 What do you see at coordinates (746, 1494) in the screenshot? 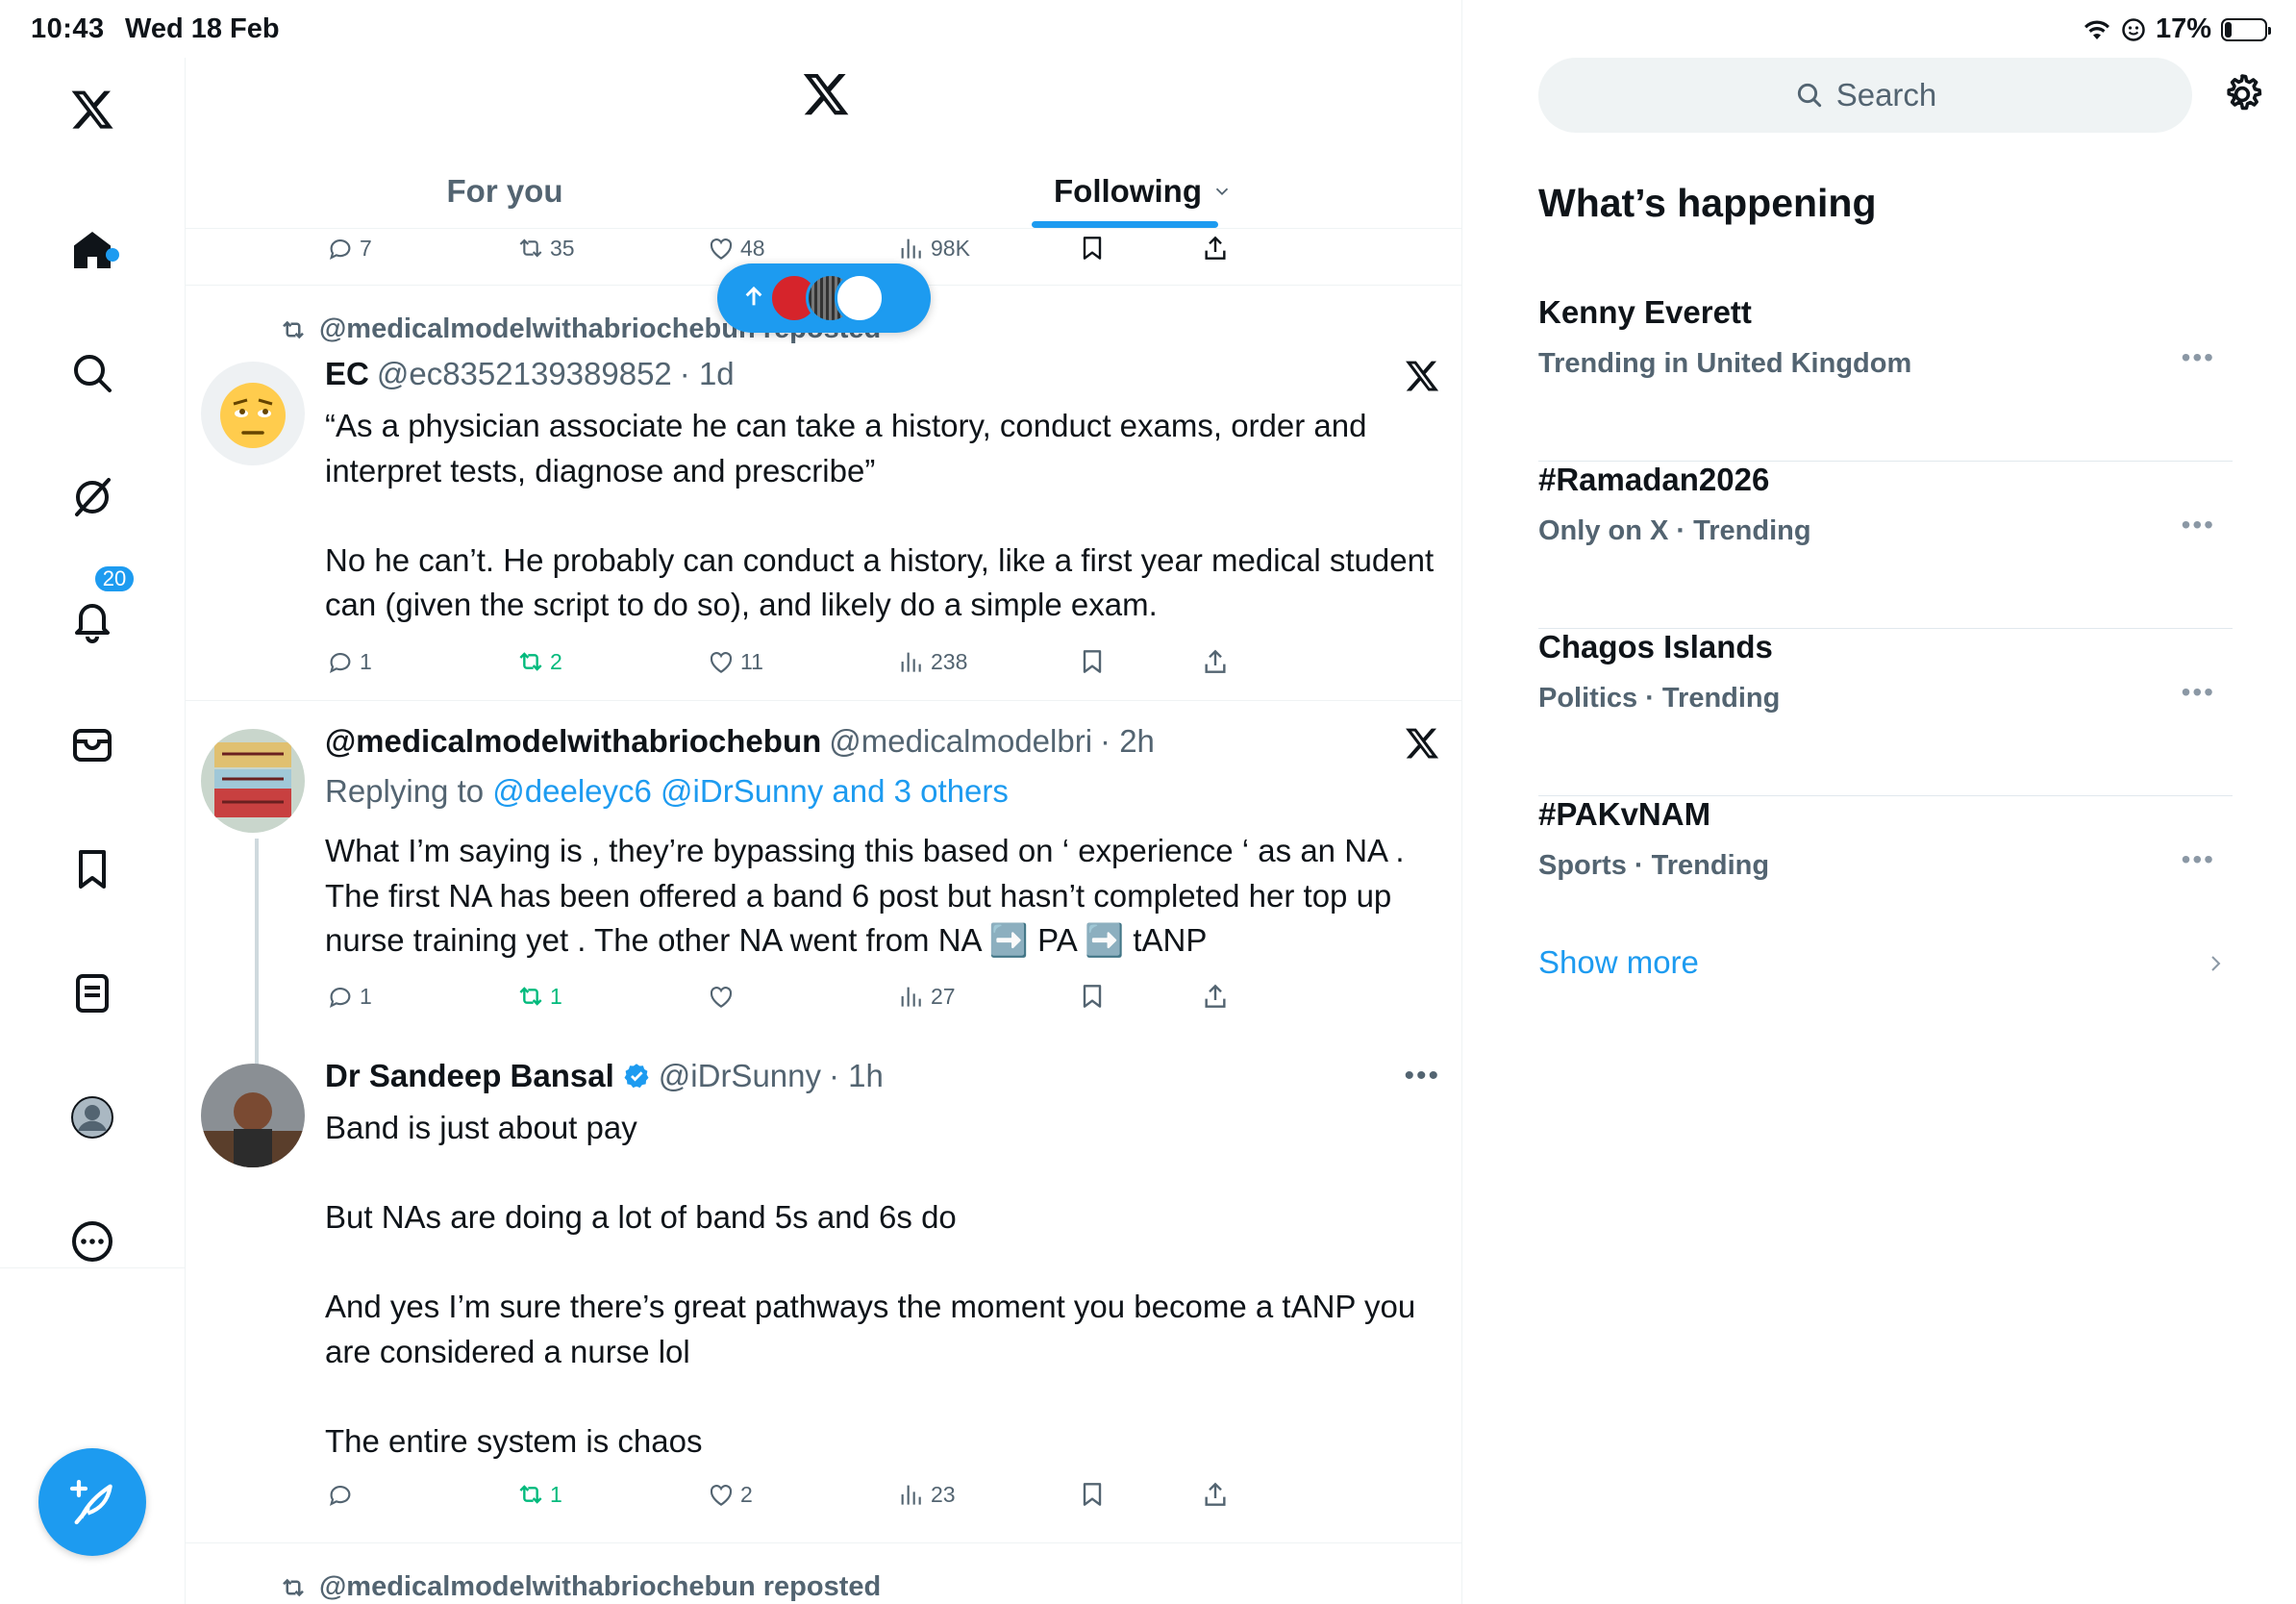
I see `like-count: 2` at bounding box center [746, 1494].